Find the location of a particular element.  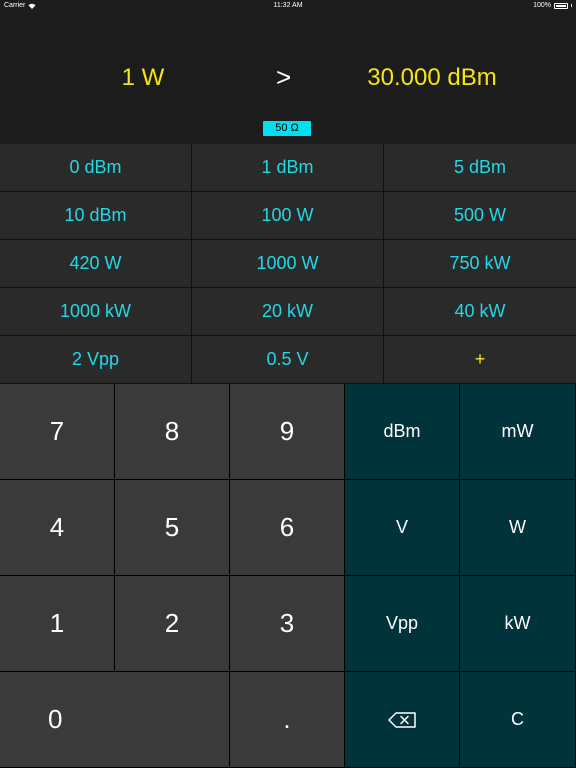

key-0: 0 is located at coordinates (115, 720).